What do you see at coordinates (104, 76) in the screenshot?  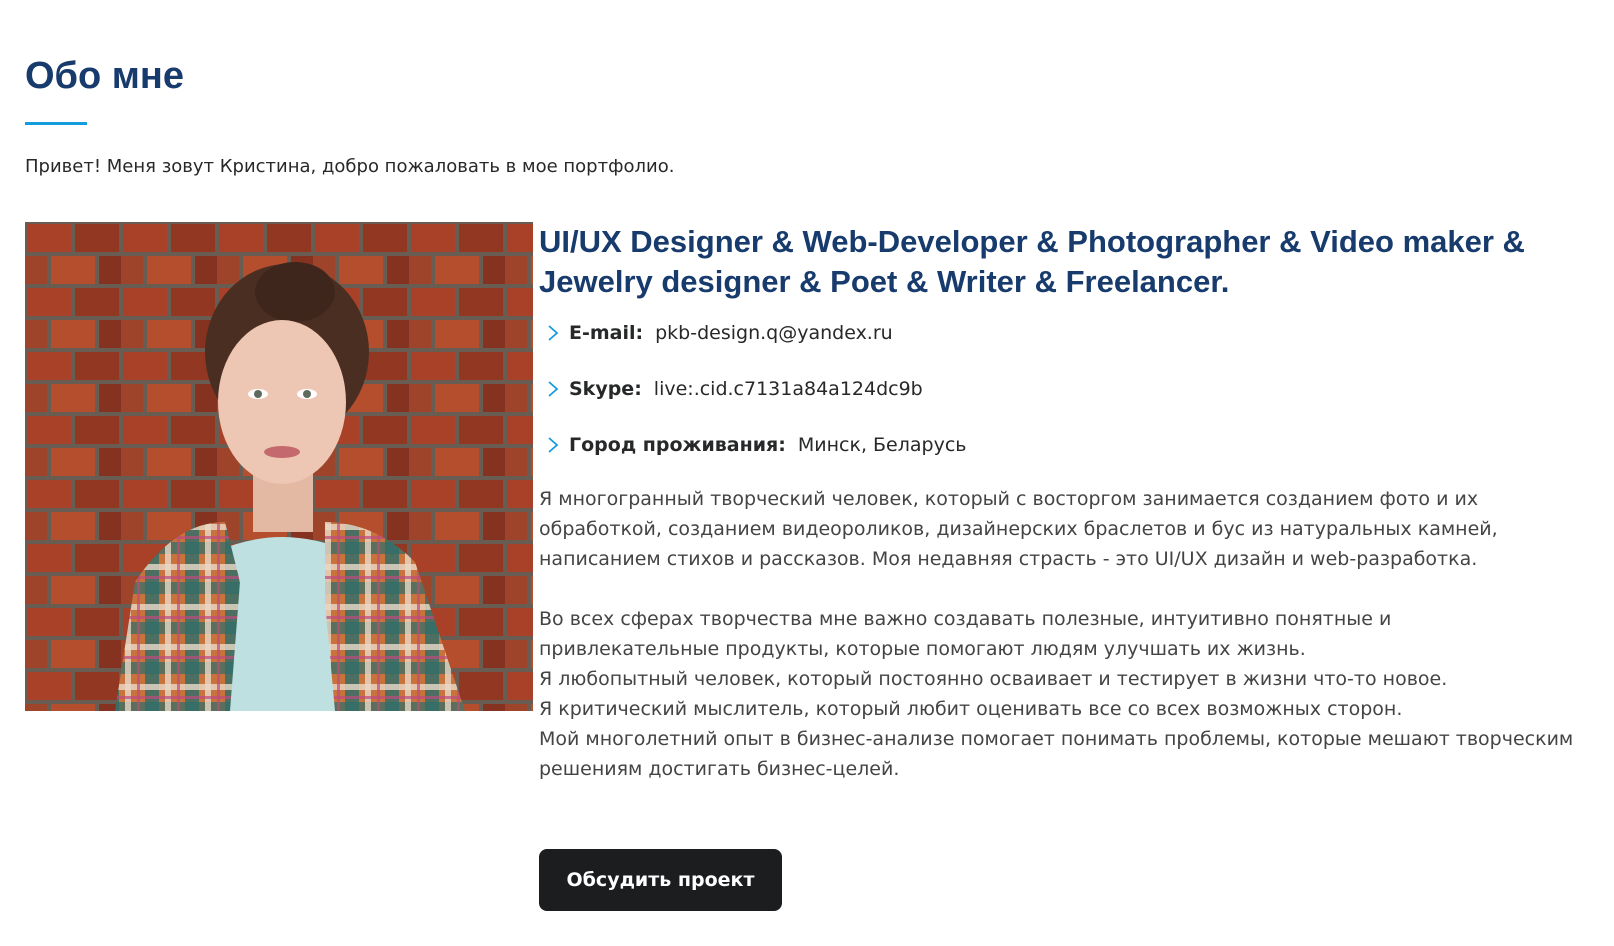 I see `section-title: Обо мне` at bounding box center [104, 76].